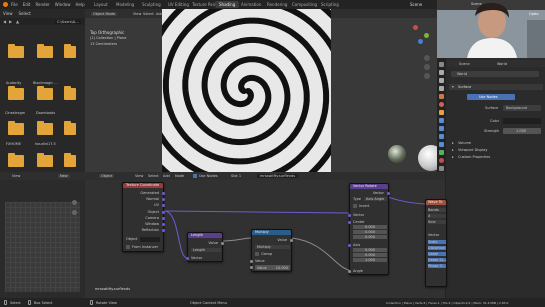  Describe the element at coordinates (420, 41) in the screenshot. I see `nav-gizmo-z` at that location.